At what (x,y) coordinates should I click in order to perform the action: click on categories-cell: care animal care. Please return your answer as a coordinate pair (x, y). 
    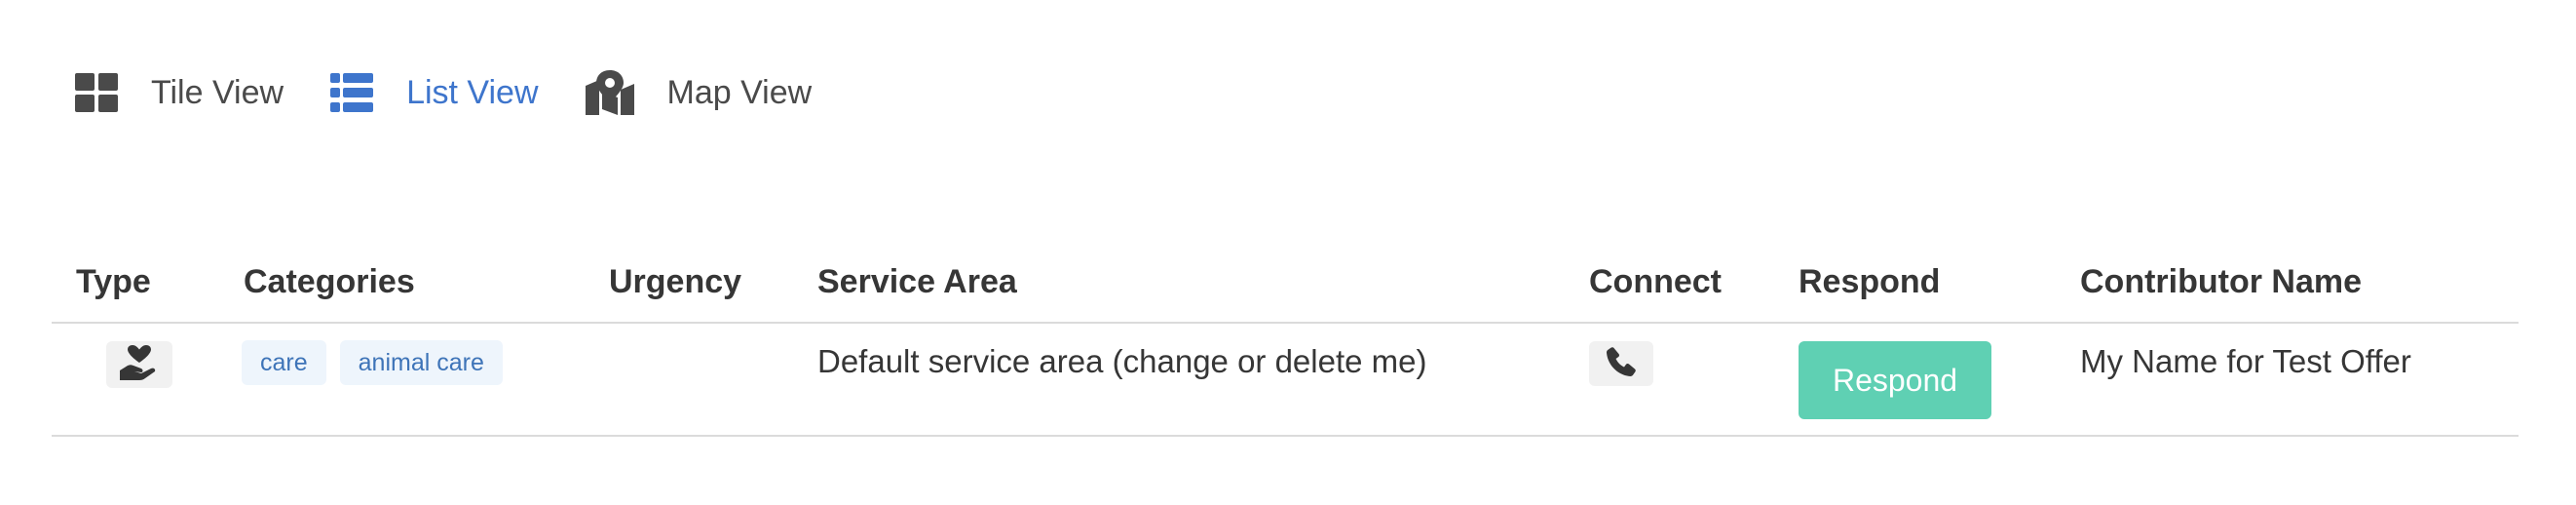
    Looking at the image, I should click on (379, 362).